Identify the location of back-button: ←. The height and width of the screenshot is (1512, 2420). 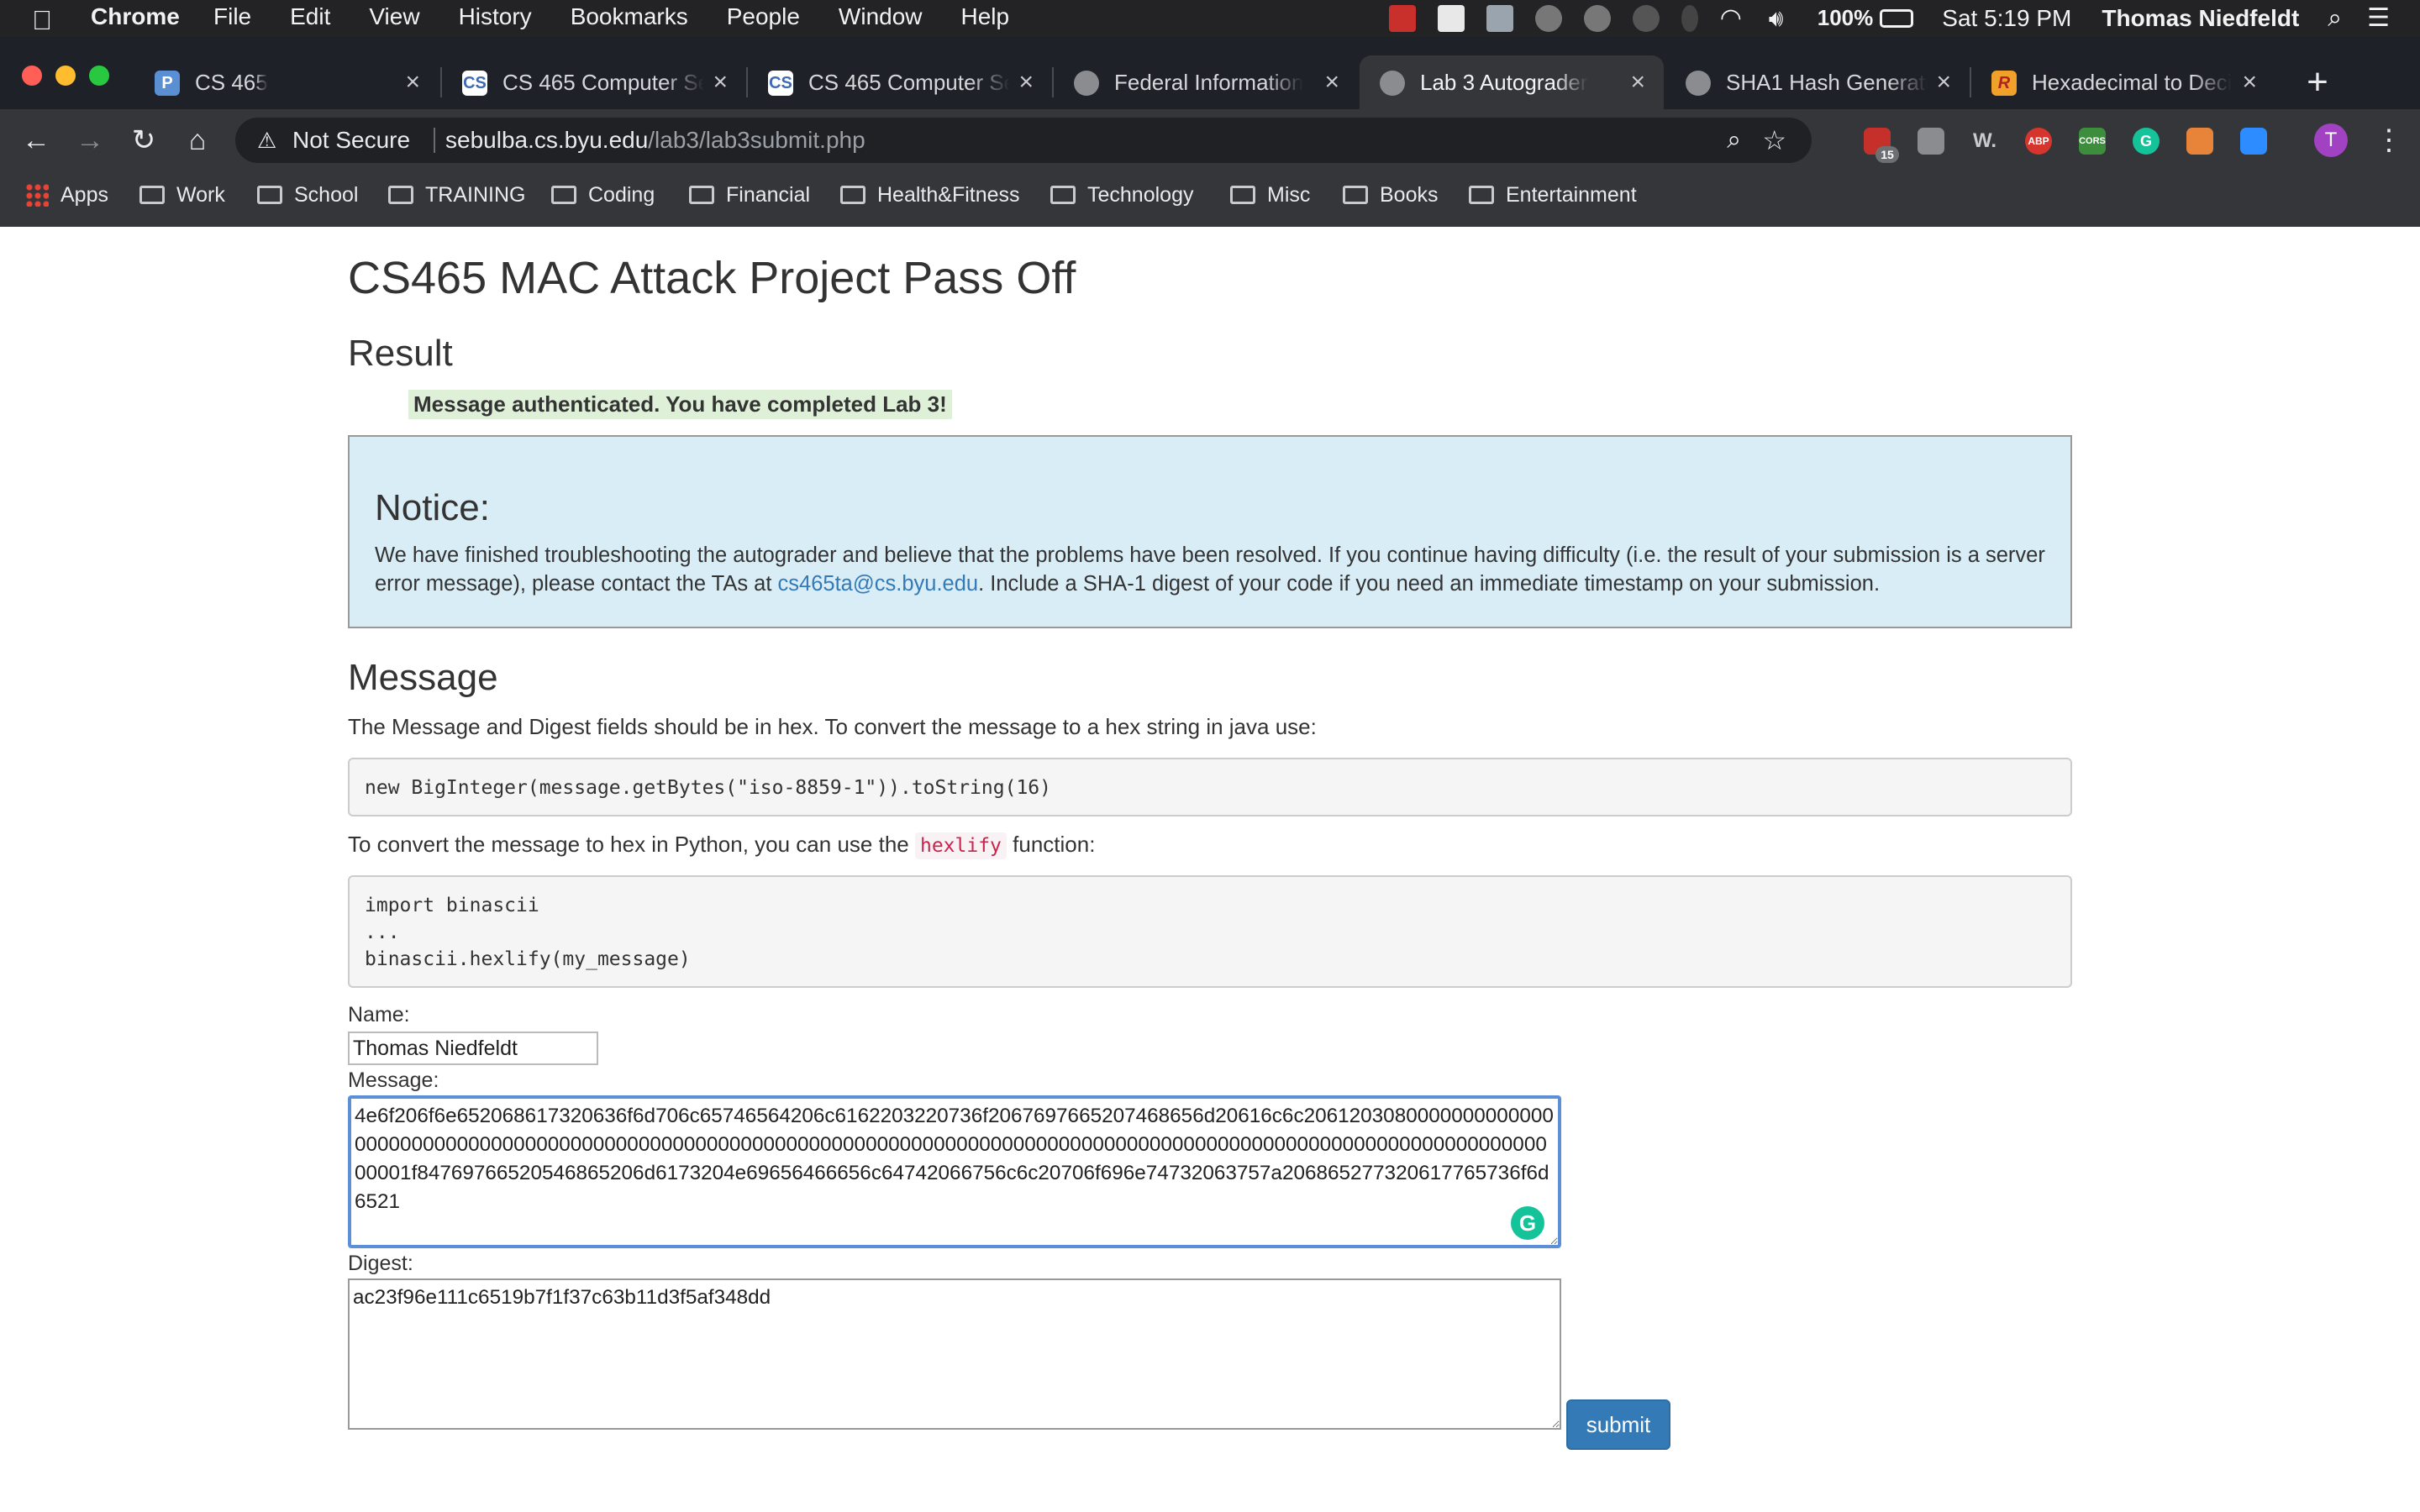
(36, 140).